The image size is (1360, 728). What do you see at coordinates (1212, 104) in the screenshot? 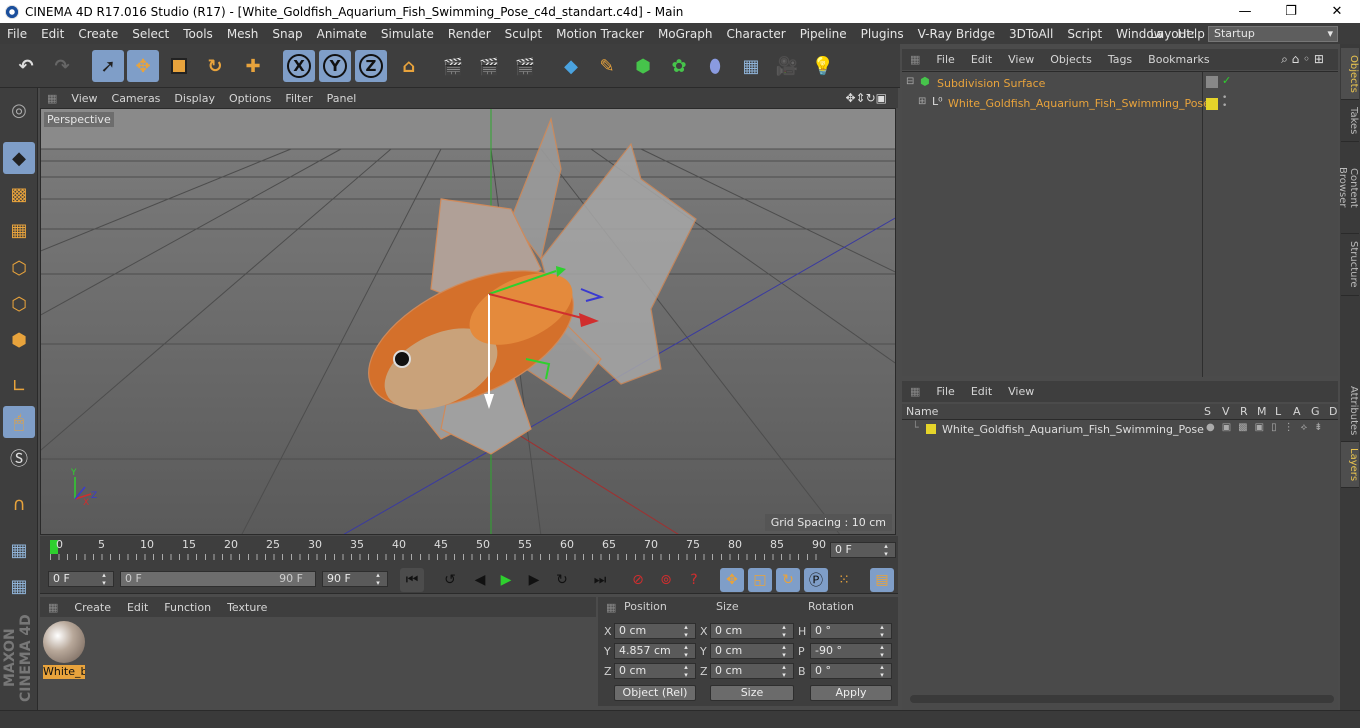
I see `layer-color-swatch` at bounding box center [1212, 104].